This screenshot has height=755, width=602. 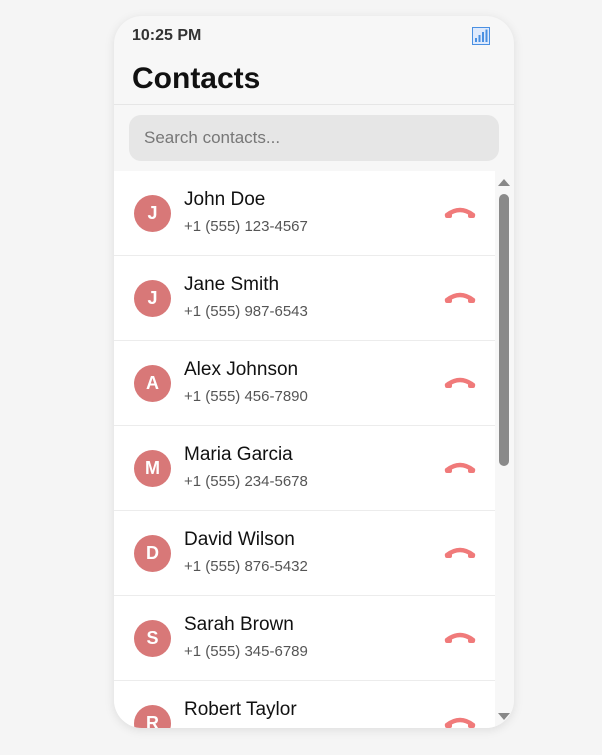 What do you see at coordinates (246, 226) in the screenshot?
I see `contact-phone: +1 (555) 123-4567` at bounding box center [246, 226].